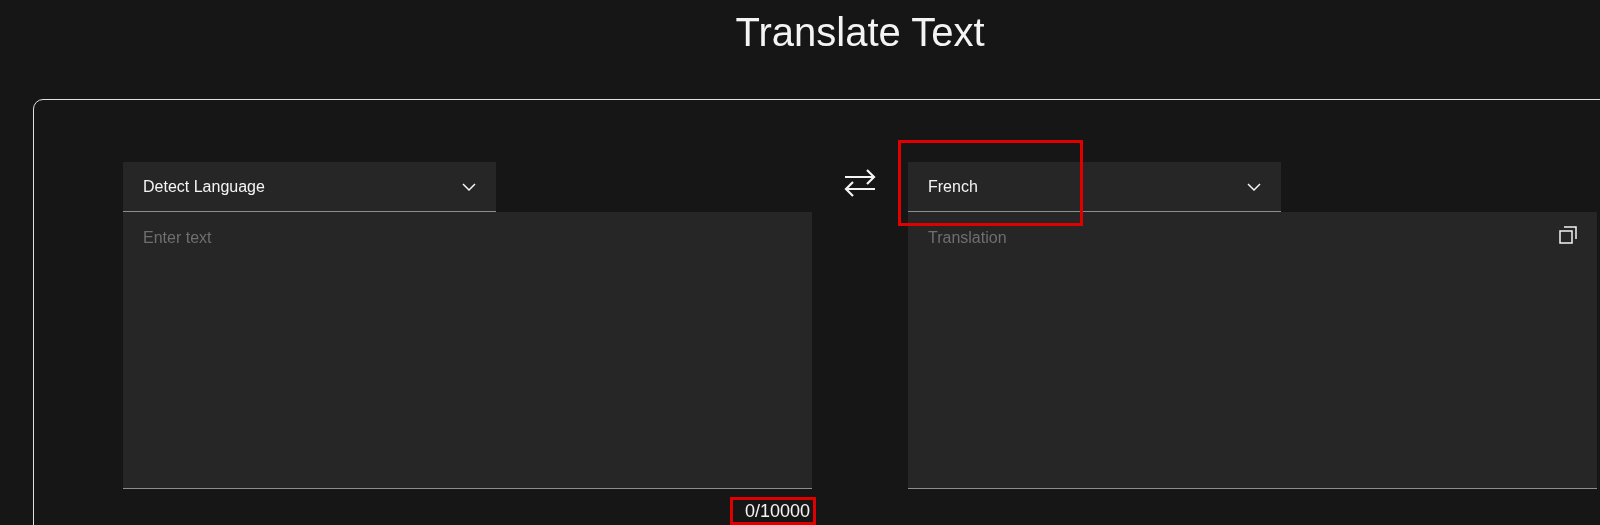 Image resolution: width=1600 pixels, height=525 pixels. Describe the element at coordinates (309, 187) in the screenshot. I see `source-language-dropdown: Detect Language` at that location.